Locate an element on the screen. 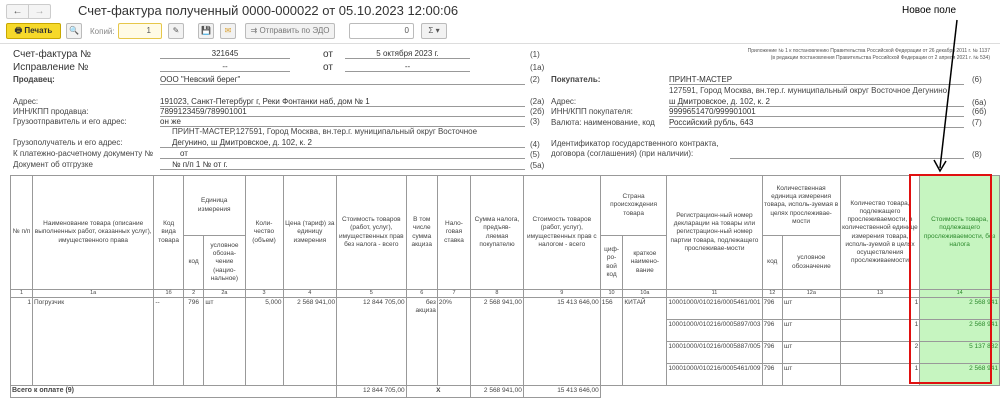 This screenshot has height=400, width=1000. annotation-arrow-icon is located at coordinates (945, 96).